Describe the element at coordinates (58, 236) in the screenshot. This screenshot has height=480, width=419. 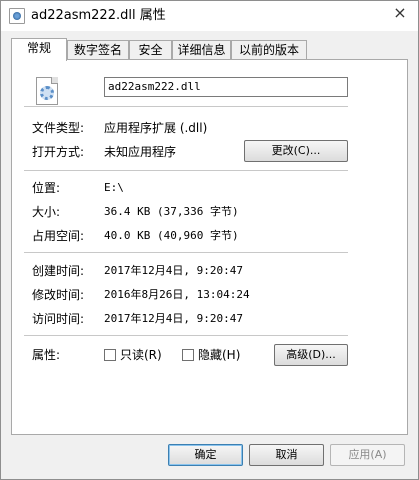
I see `size-on-disk-label: 占用空间:` at that location.